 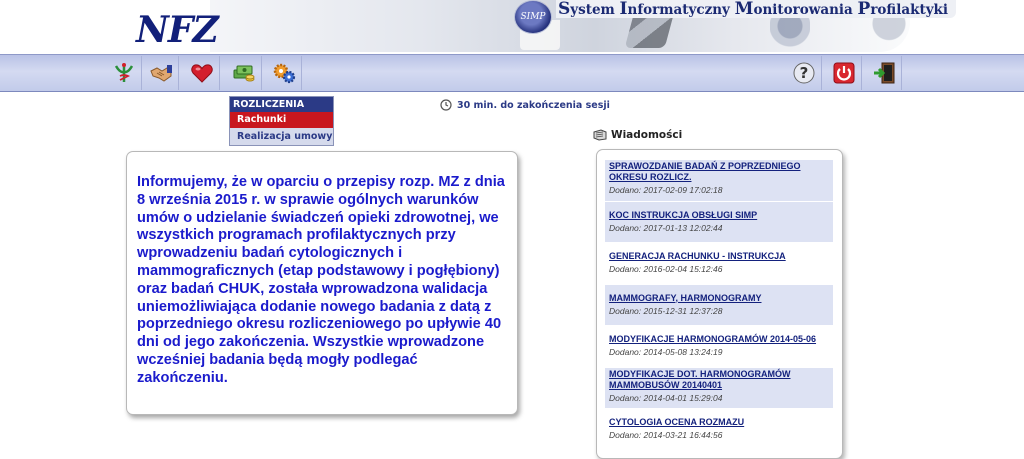 I want to click on simp-badge-logo: SIMP, so click(x=533, y=17).